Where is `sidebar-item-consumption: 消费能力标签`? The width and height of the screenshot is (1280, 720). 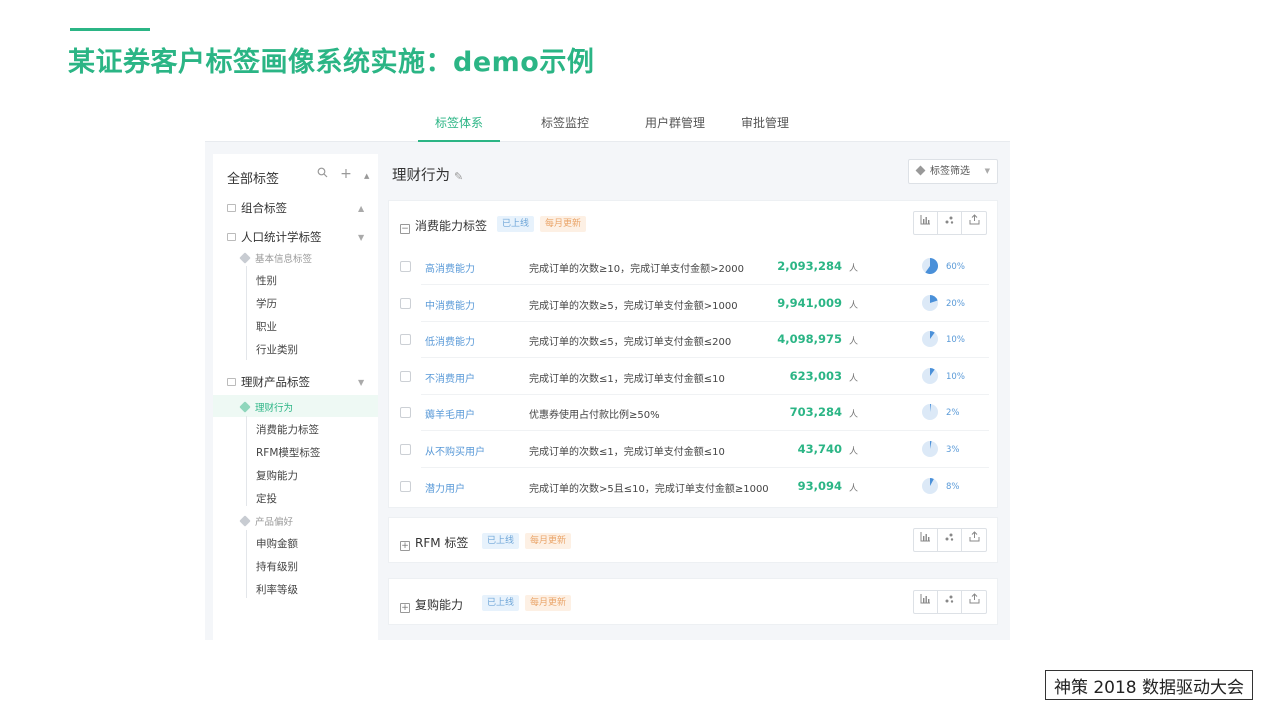 sidebar-item-consumption: 消费能力标签 is located at coordinates (287, 429).